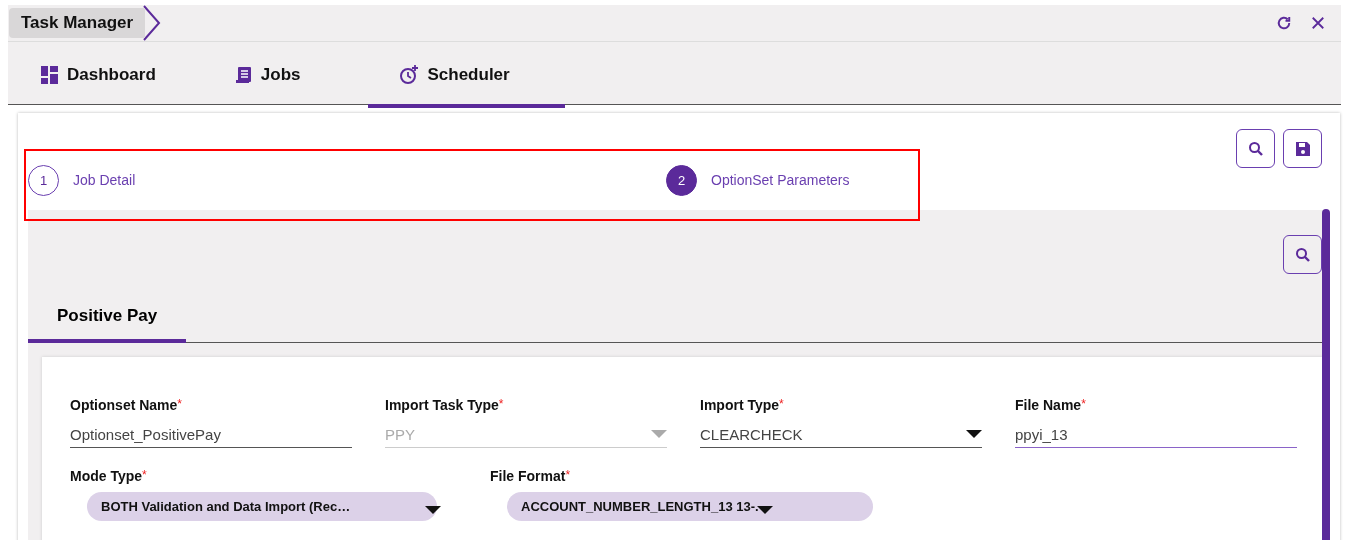 This screenshot has height=540, width=1349. Describe the element at coordinates (50, 75) in the screenshot. I see `dashboard-icon` at that location.